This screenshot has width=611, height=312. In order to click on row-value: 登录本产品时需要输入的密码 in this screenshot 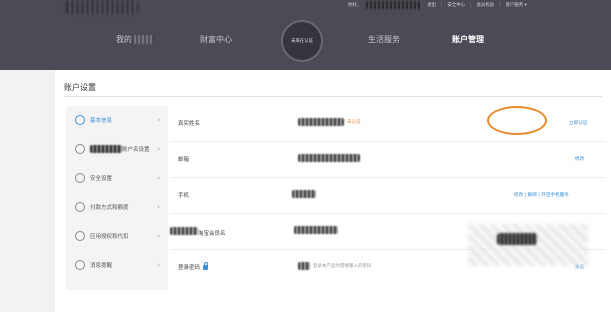, I will do `click(335, 266)`.